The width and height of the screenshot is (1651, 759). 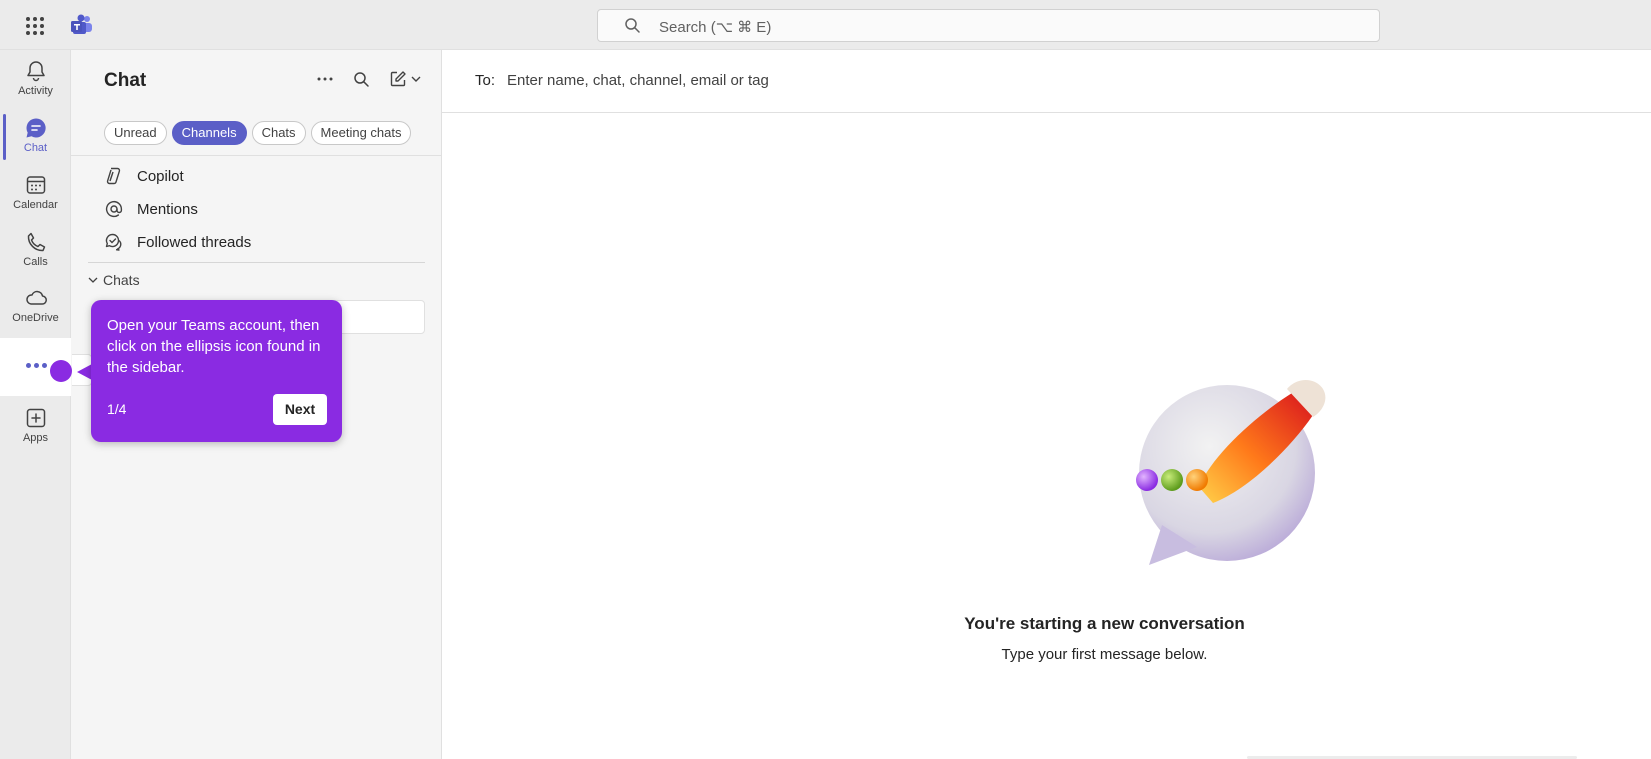 What do you see at coordinates (35, 195) in the screenshot?
I see `rail-item-calendar: Calendar` at bounding box center [35, 195].